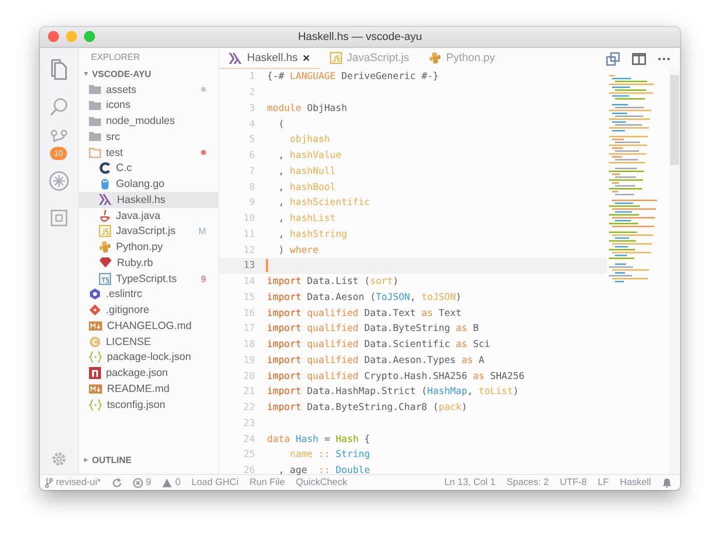 The height and width of the screenshot is (543, 720). I want to click on window-title: Haskell.hs — vscode-ayu, so click(360, 37).